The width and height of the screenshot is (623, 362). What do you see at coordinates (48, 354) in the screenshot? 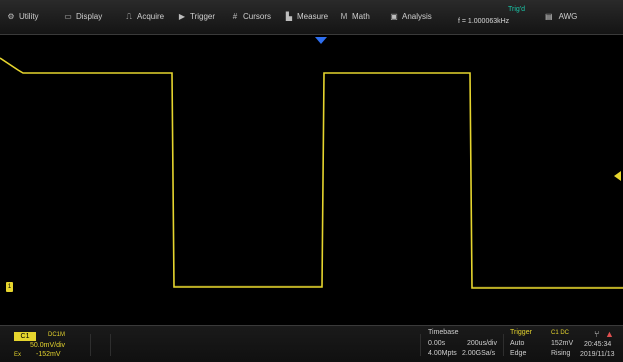
I see `channel-1-offset: -152mV` at bounding box center [48, 354].